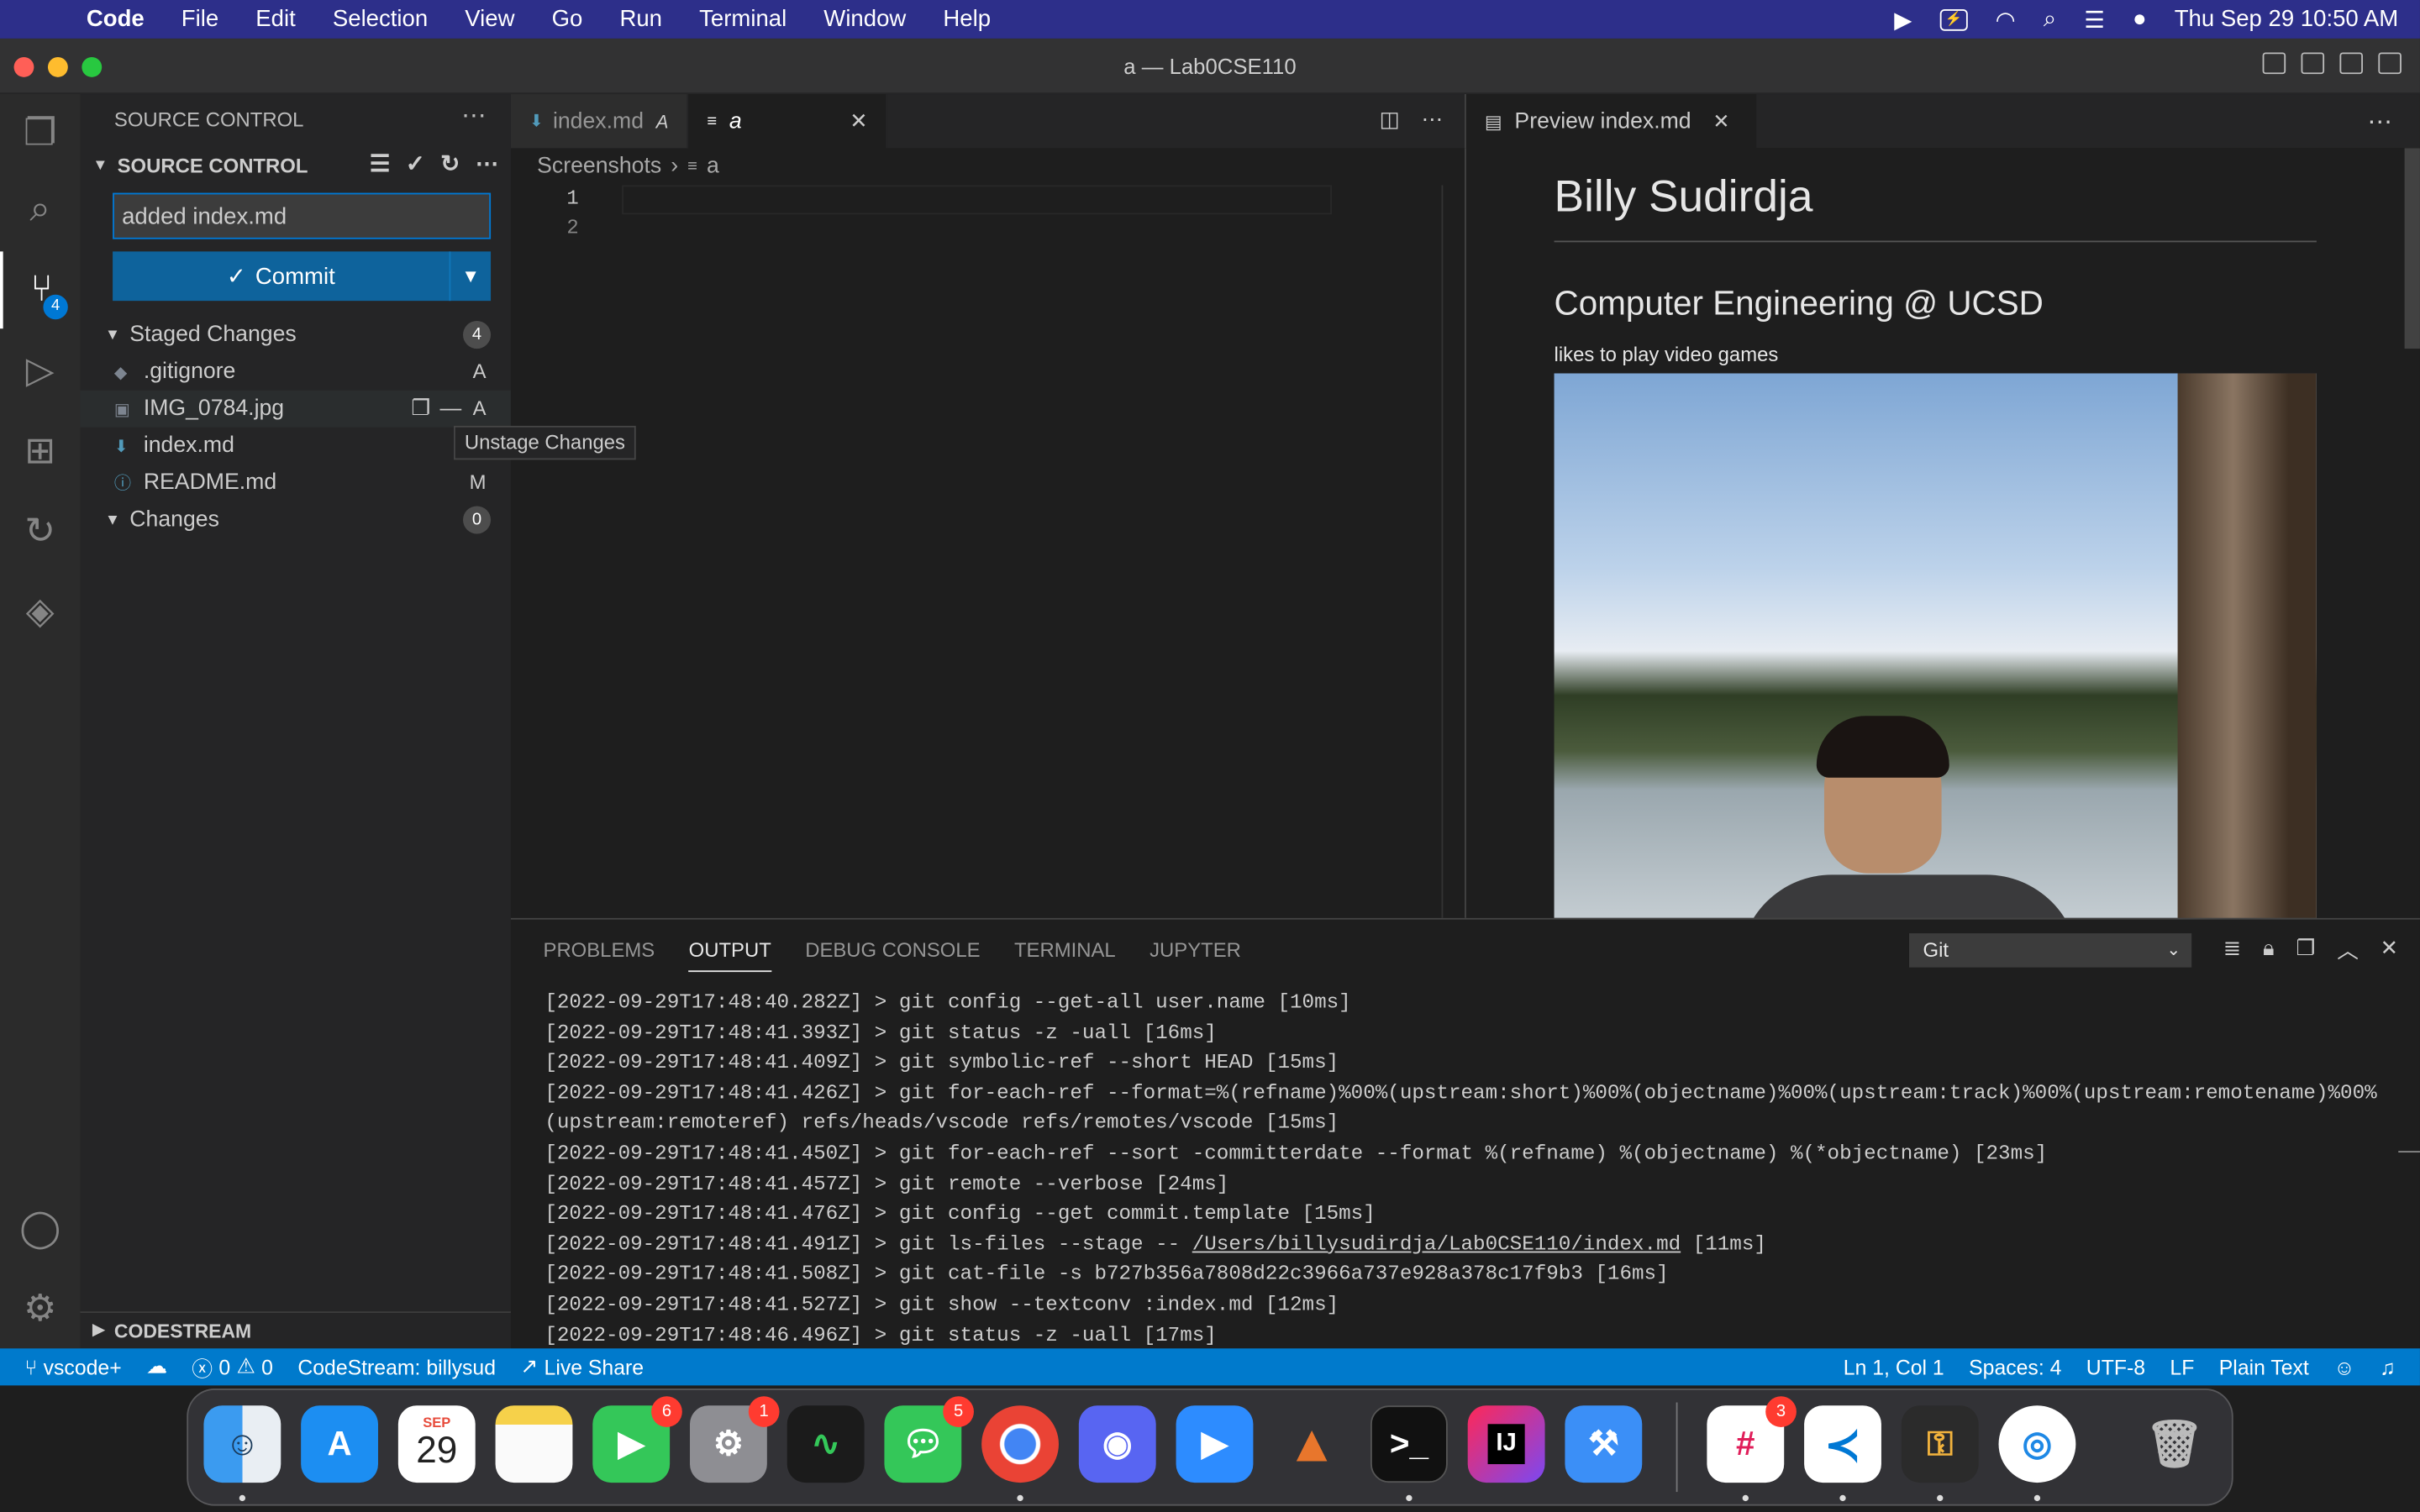 Image resolution: width=2420 pixels, height=1512 pixels. I want to click on staged-file-img: ▣ IMG_0784.jpg ❐ — A, so click(295, 409).